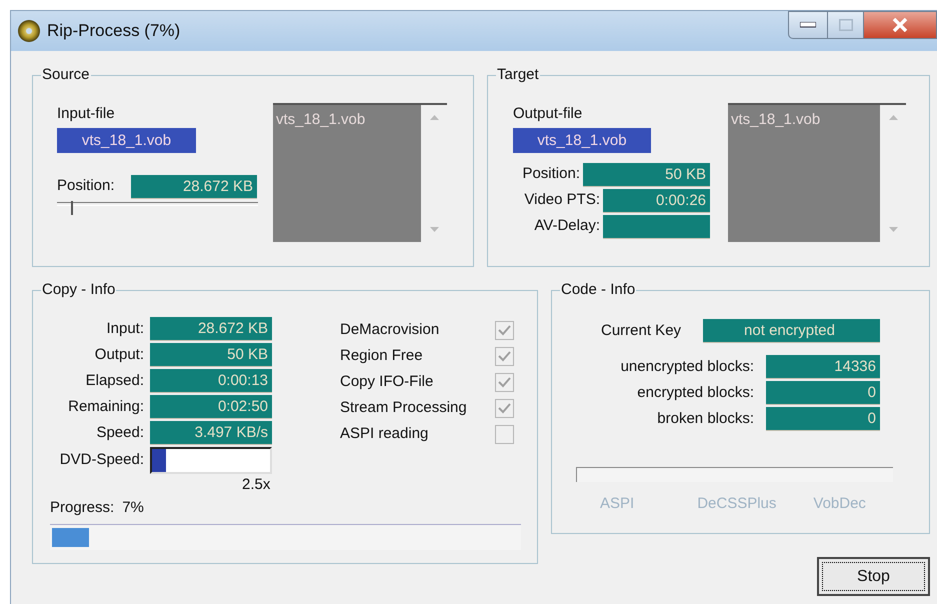  What do you see at coordinates (29, 31) in the screenshot?
I see `disc-icon` at bounding box center [29, 31].